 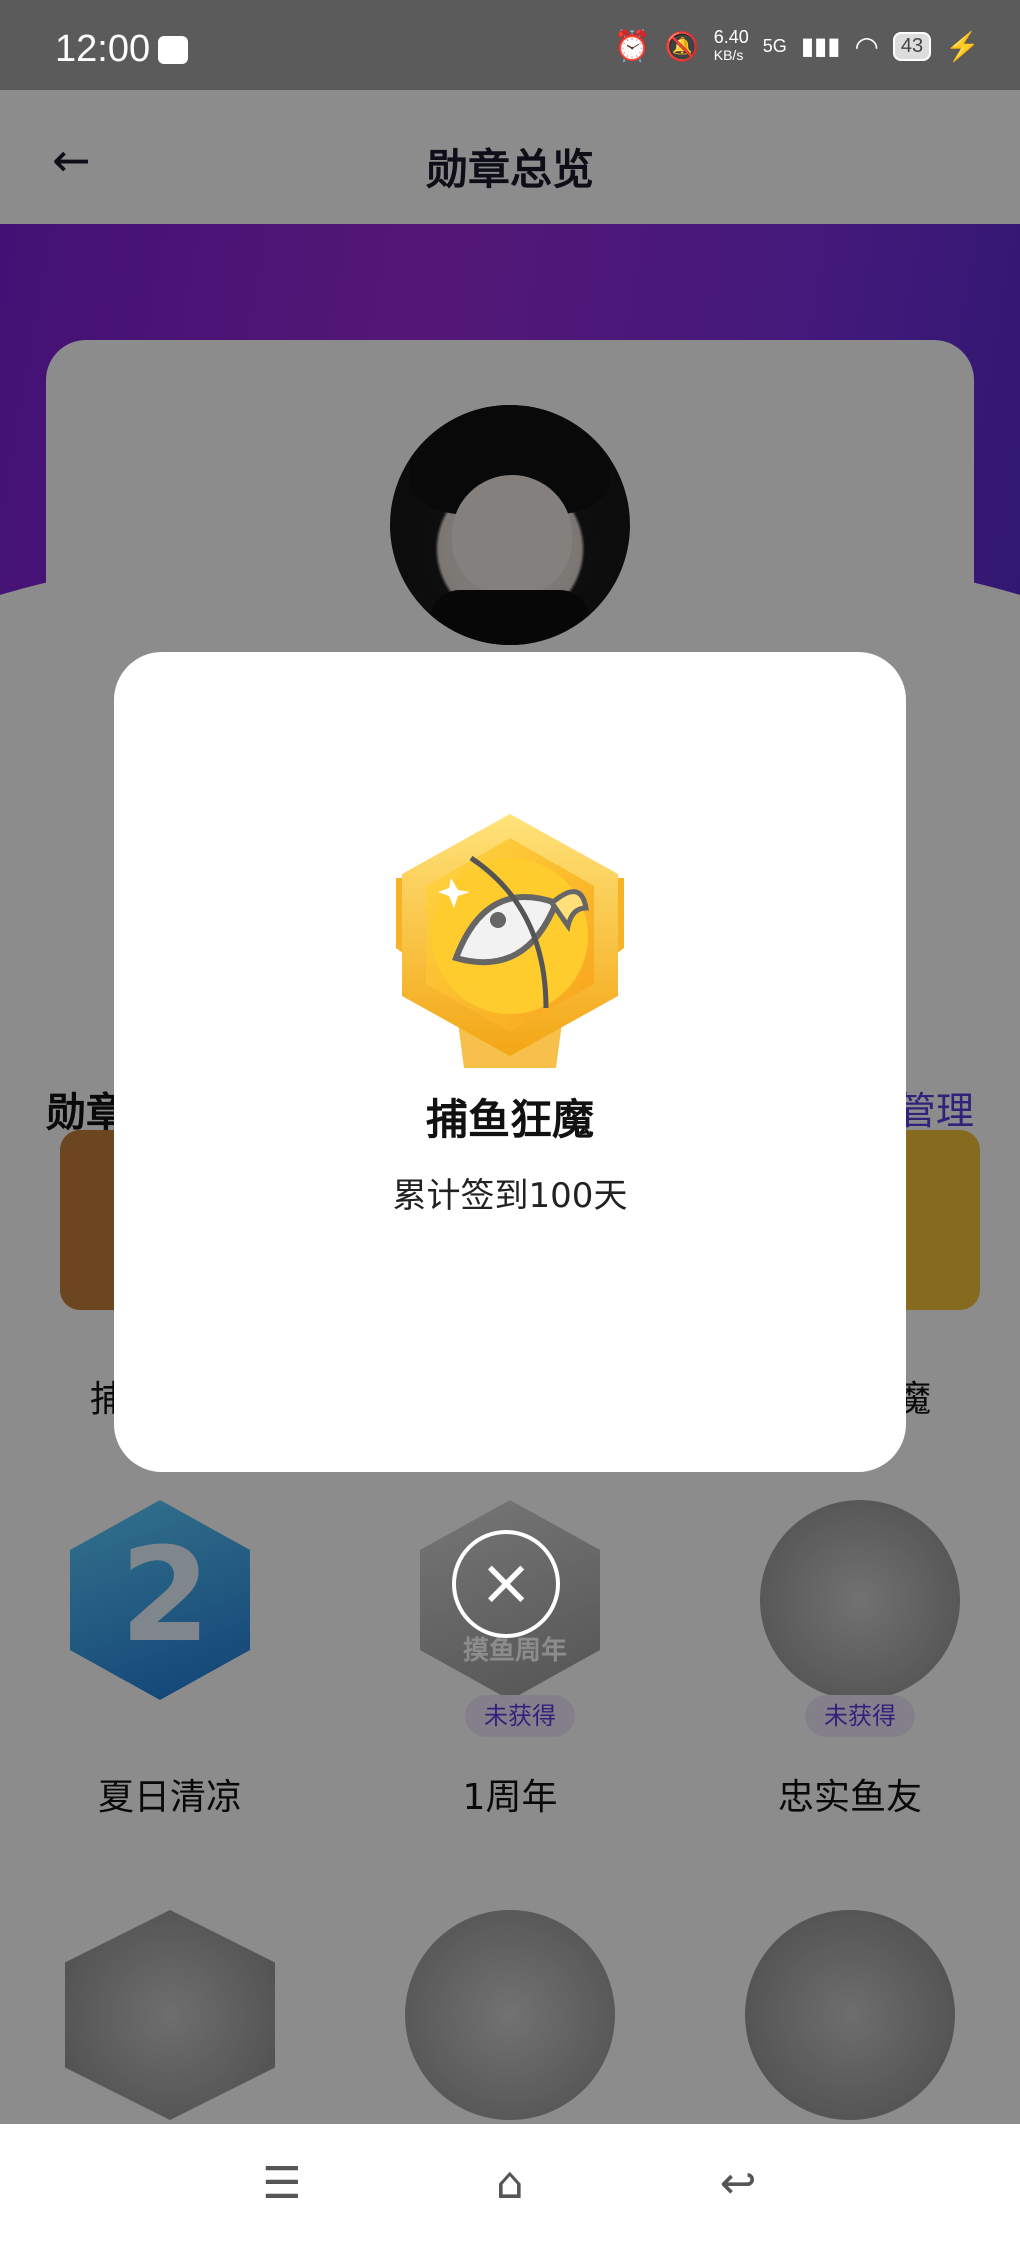 I want to click on back-nav-button: ↩, so click(x=738, y=2184).